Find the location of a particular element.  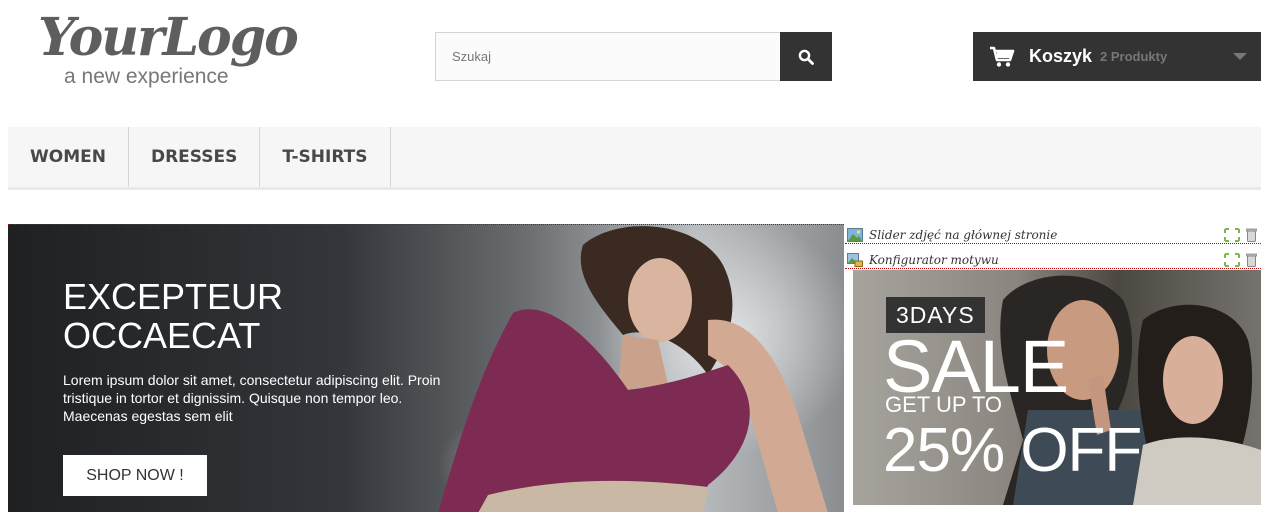

cart-count: 2 Produkty is located at coordinates (1134, 56).